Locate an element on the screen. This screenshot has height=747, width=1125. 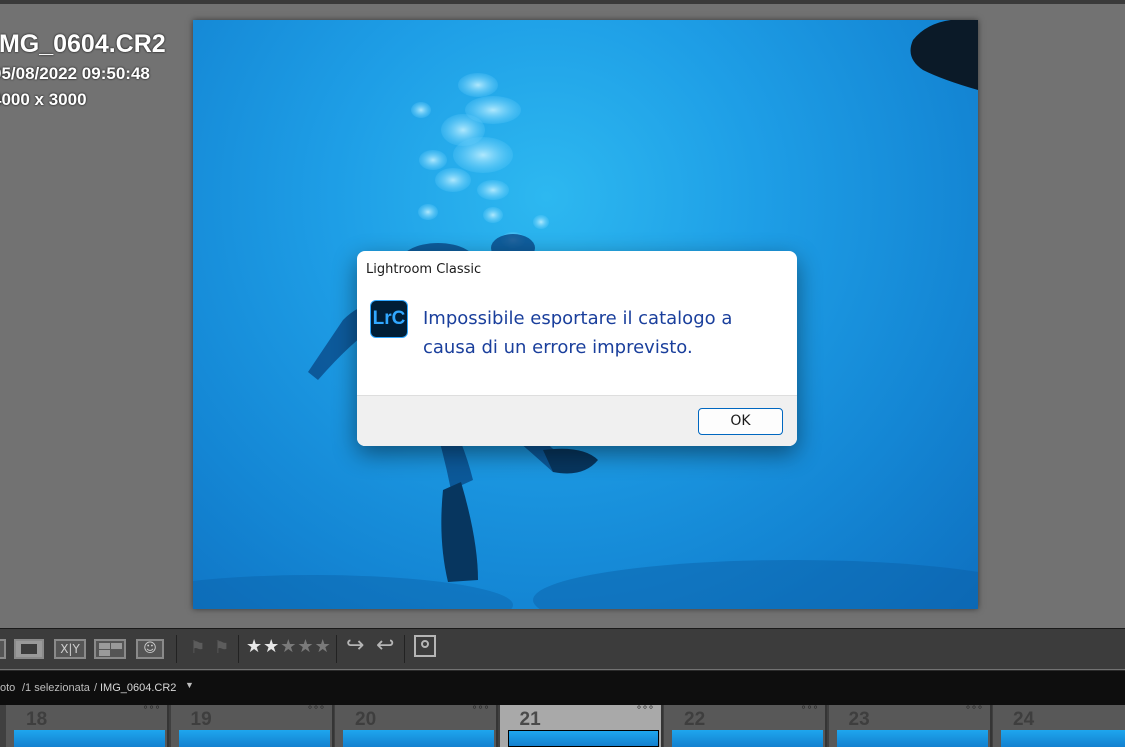
filmstrip-cell-number: 23 is located at coordinates (859, 719).